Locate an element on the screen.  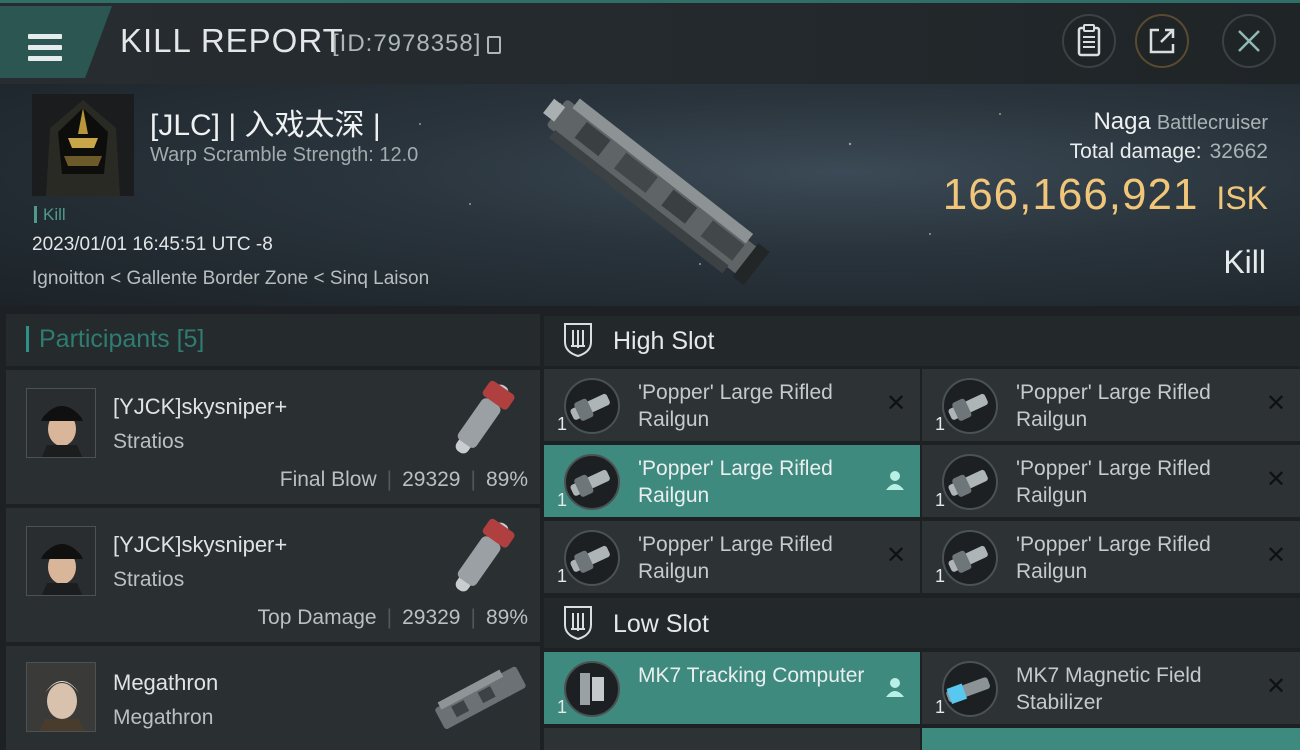
module-item: 1 'Popper' Large Rifled Railgun is located at coordinates (732, 481).